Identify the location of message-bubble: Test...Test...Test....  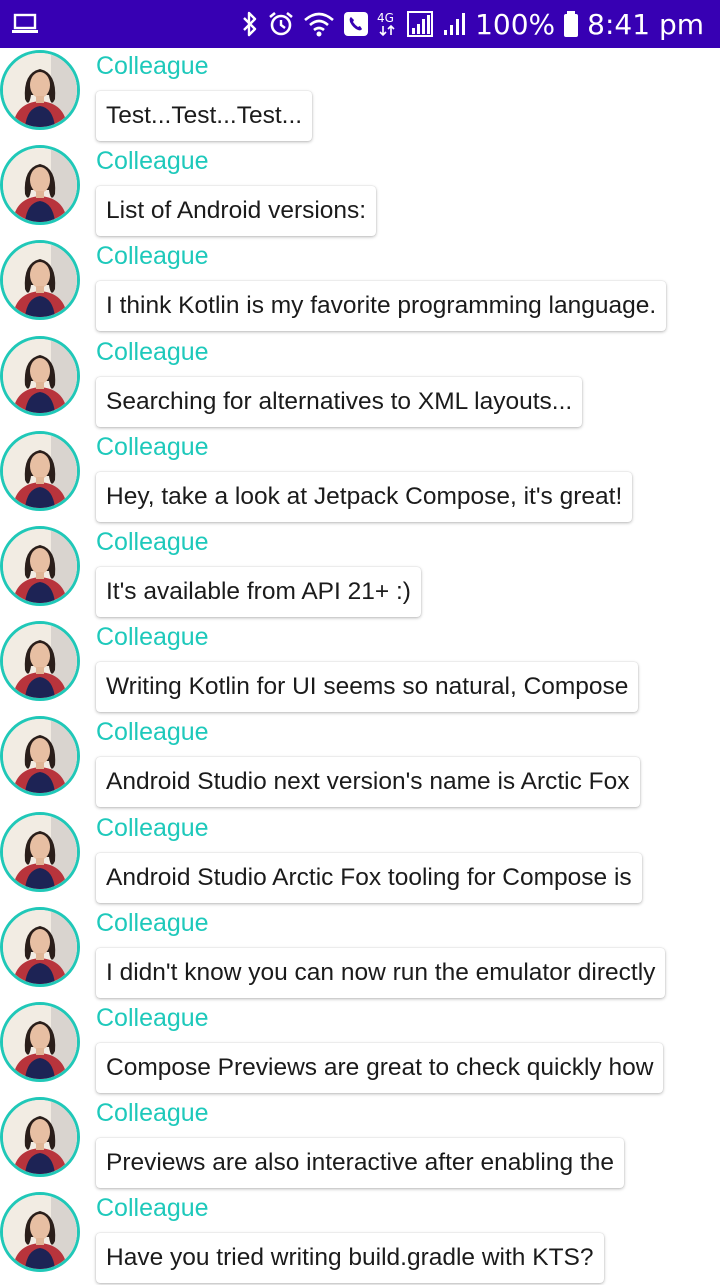
(204, 116).